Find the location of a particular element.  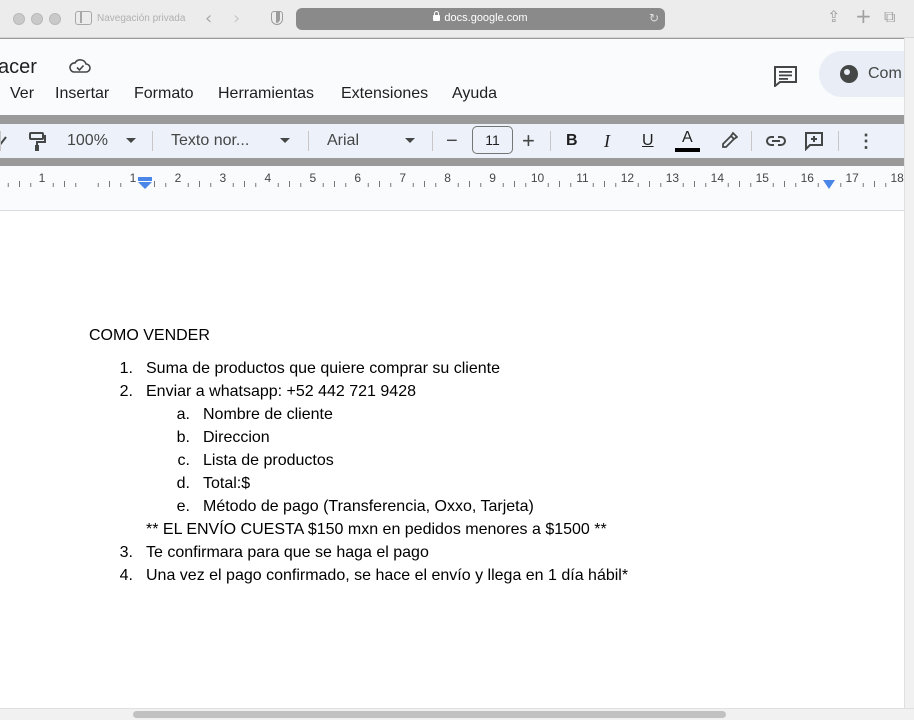

paint-format-icon is located at coordinates (37, 141).